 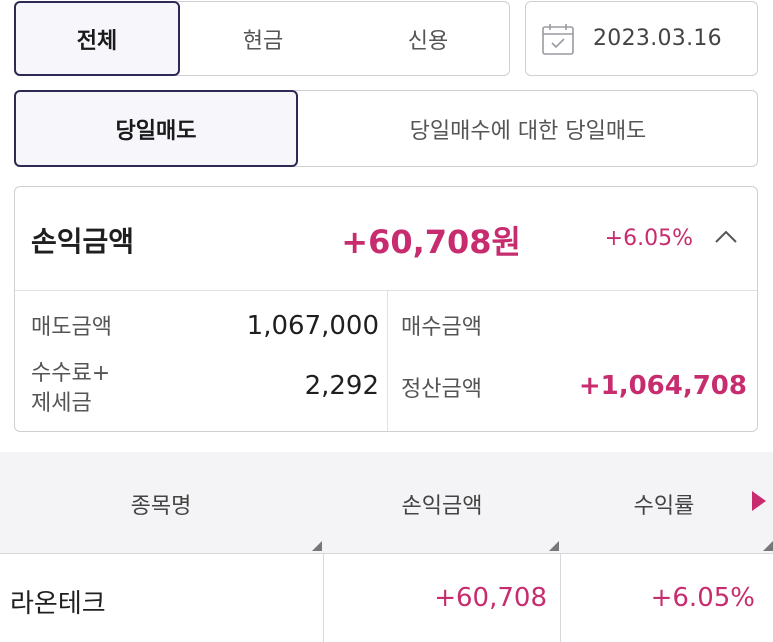 What do you see at coordinates (386, 553) in the screenshot?
I see `table-divider` at bounding box center [386, 553].